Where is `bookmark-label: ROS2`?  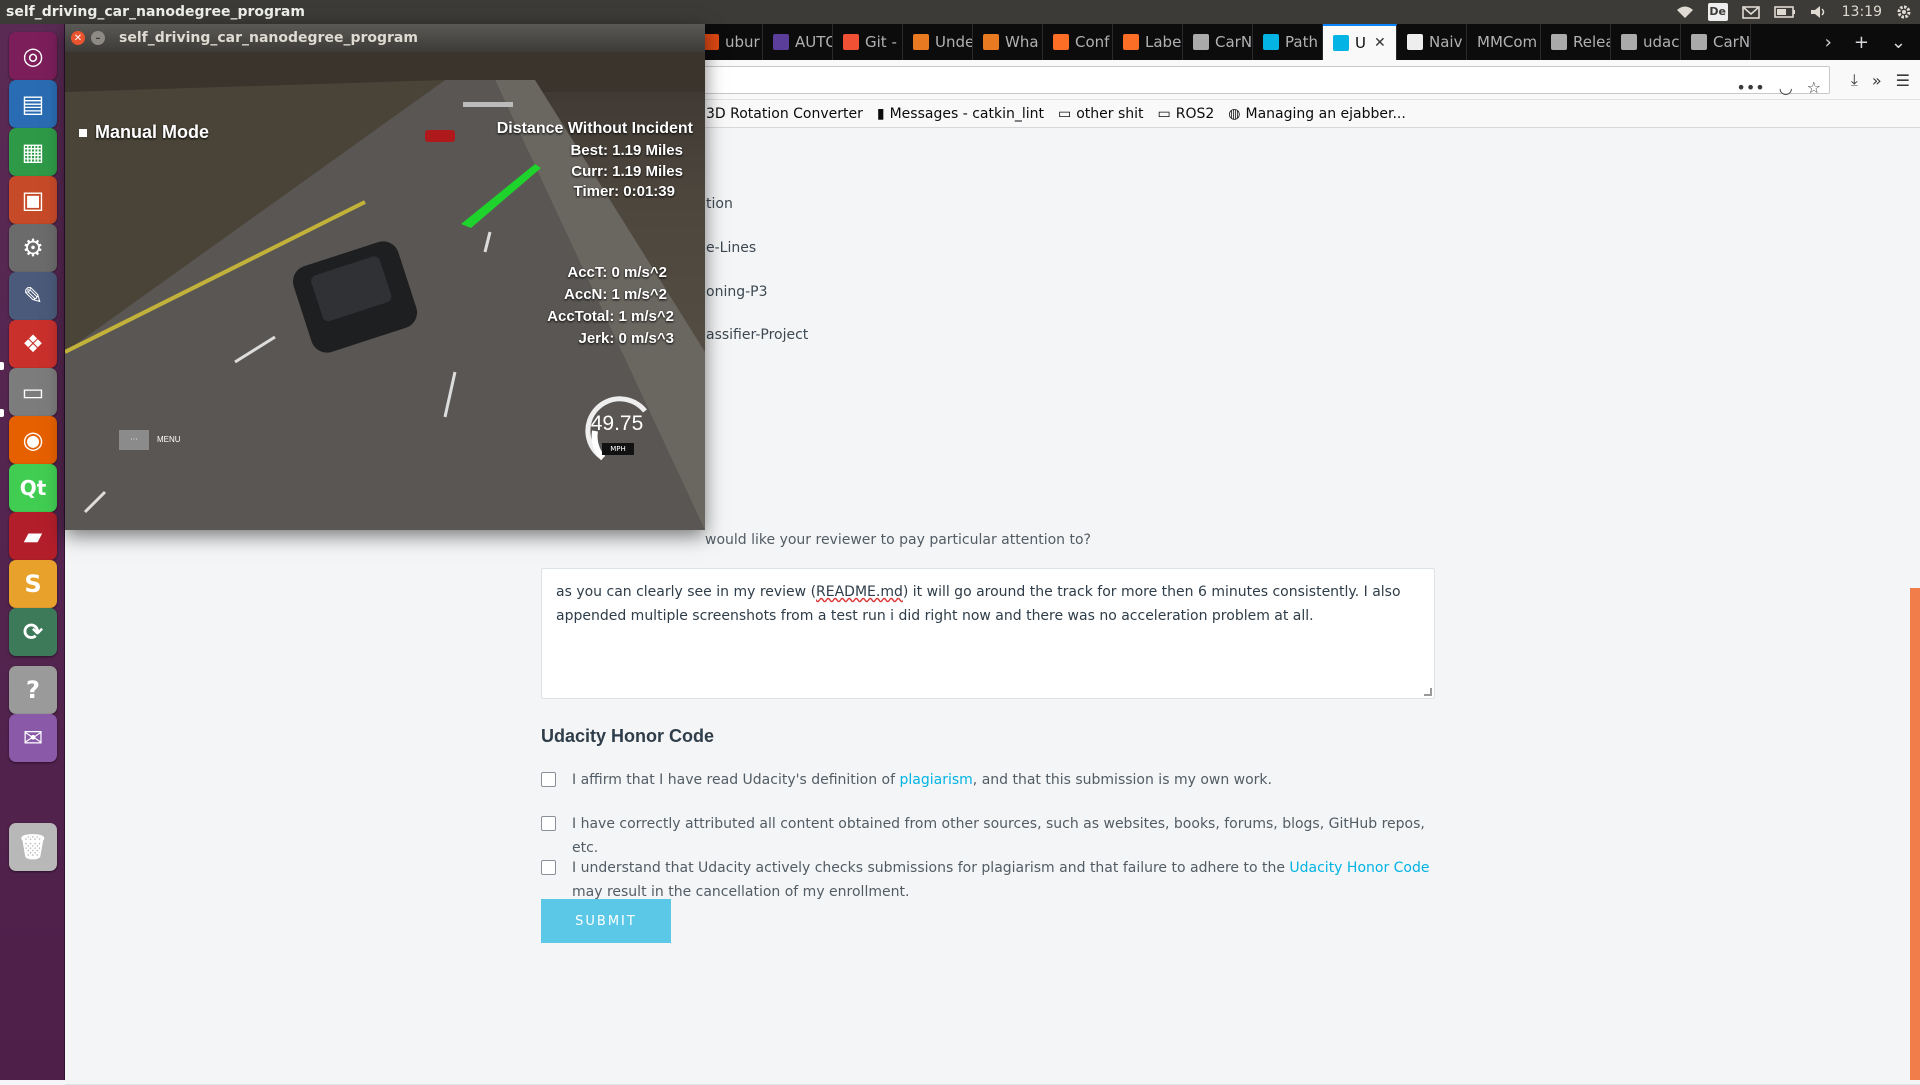 bookmark-label: ROS2 is located at coordinates (1195, 113).